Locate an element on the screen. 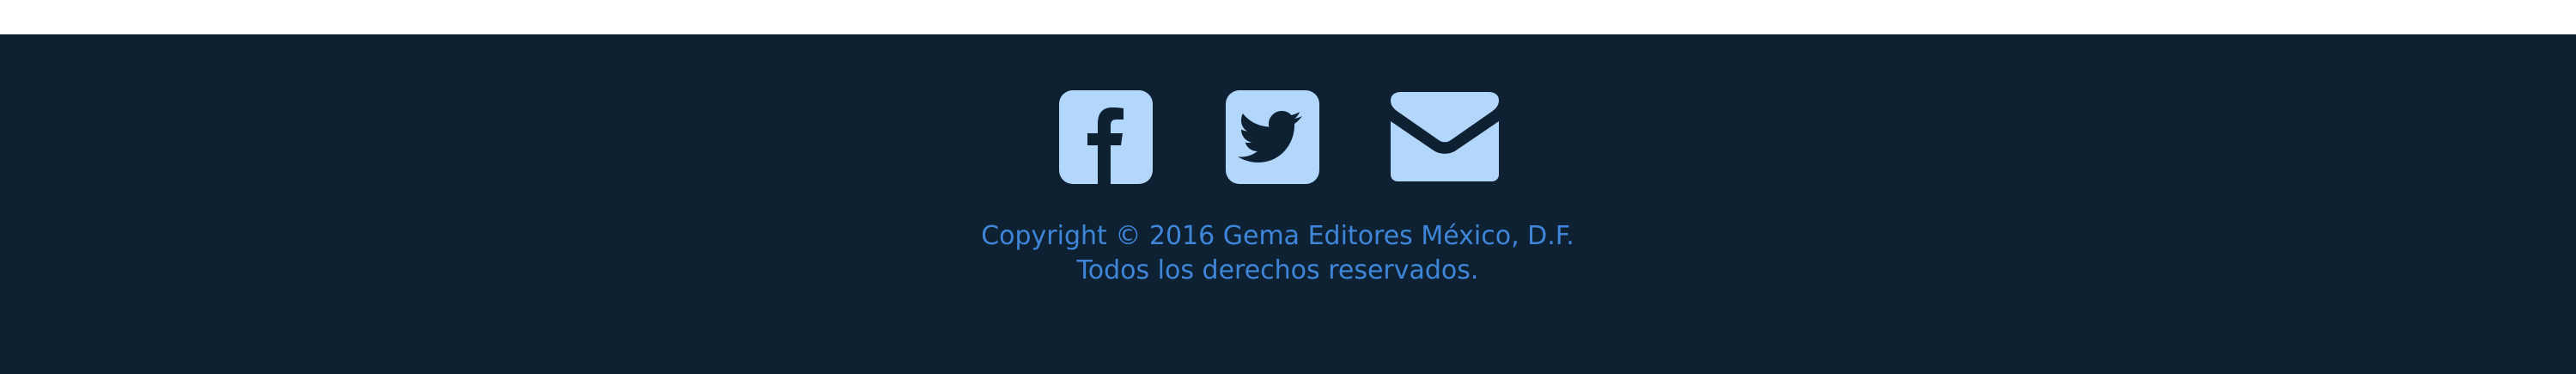 The image size is (2576, 374). mail-icon is located at coordinates (1445, 136).